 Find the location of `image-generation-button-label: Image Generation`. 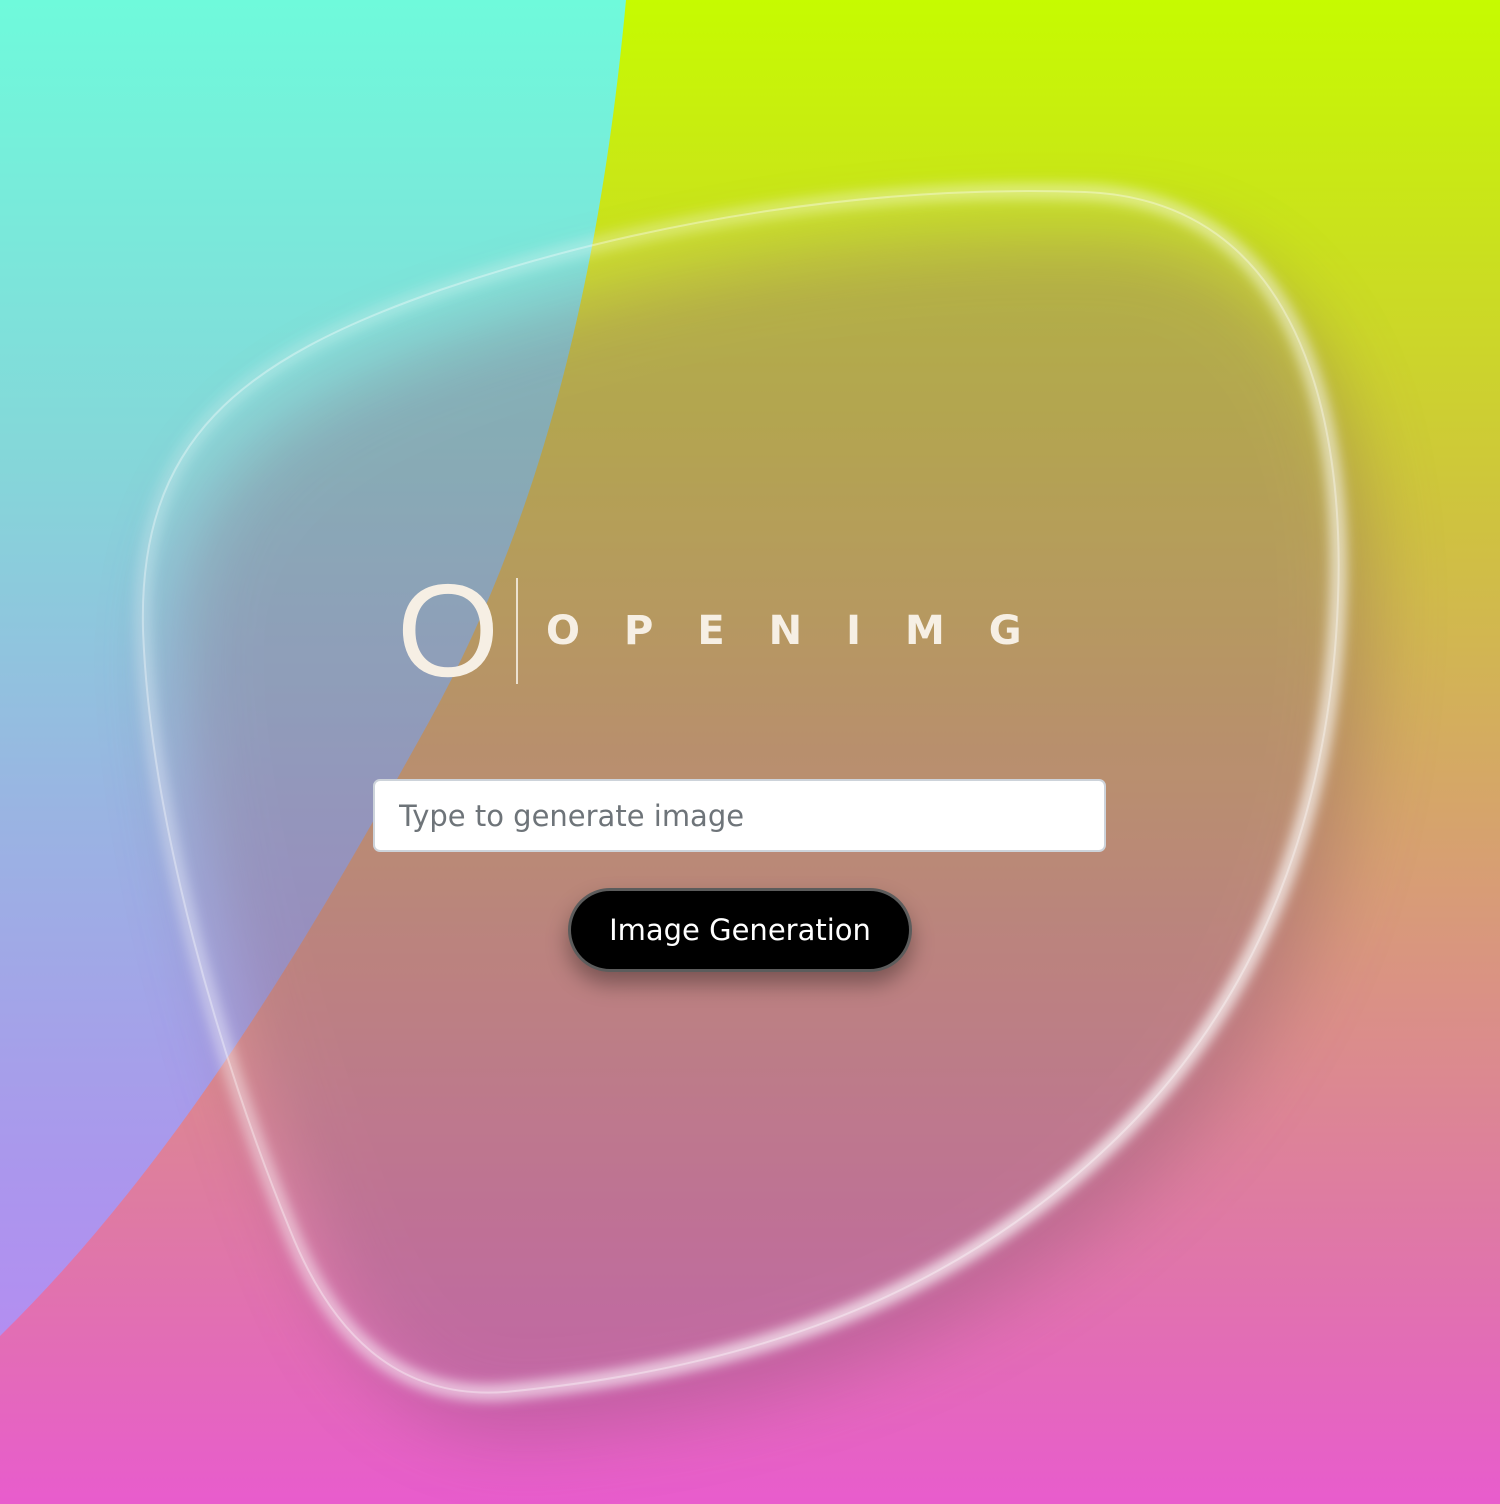

image-generation-button-label: Image Generation is located at coordinates (740, 930).